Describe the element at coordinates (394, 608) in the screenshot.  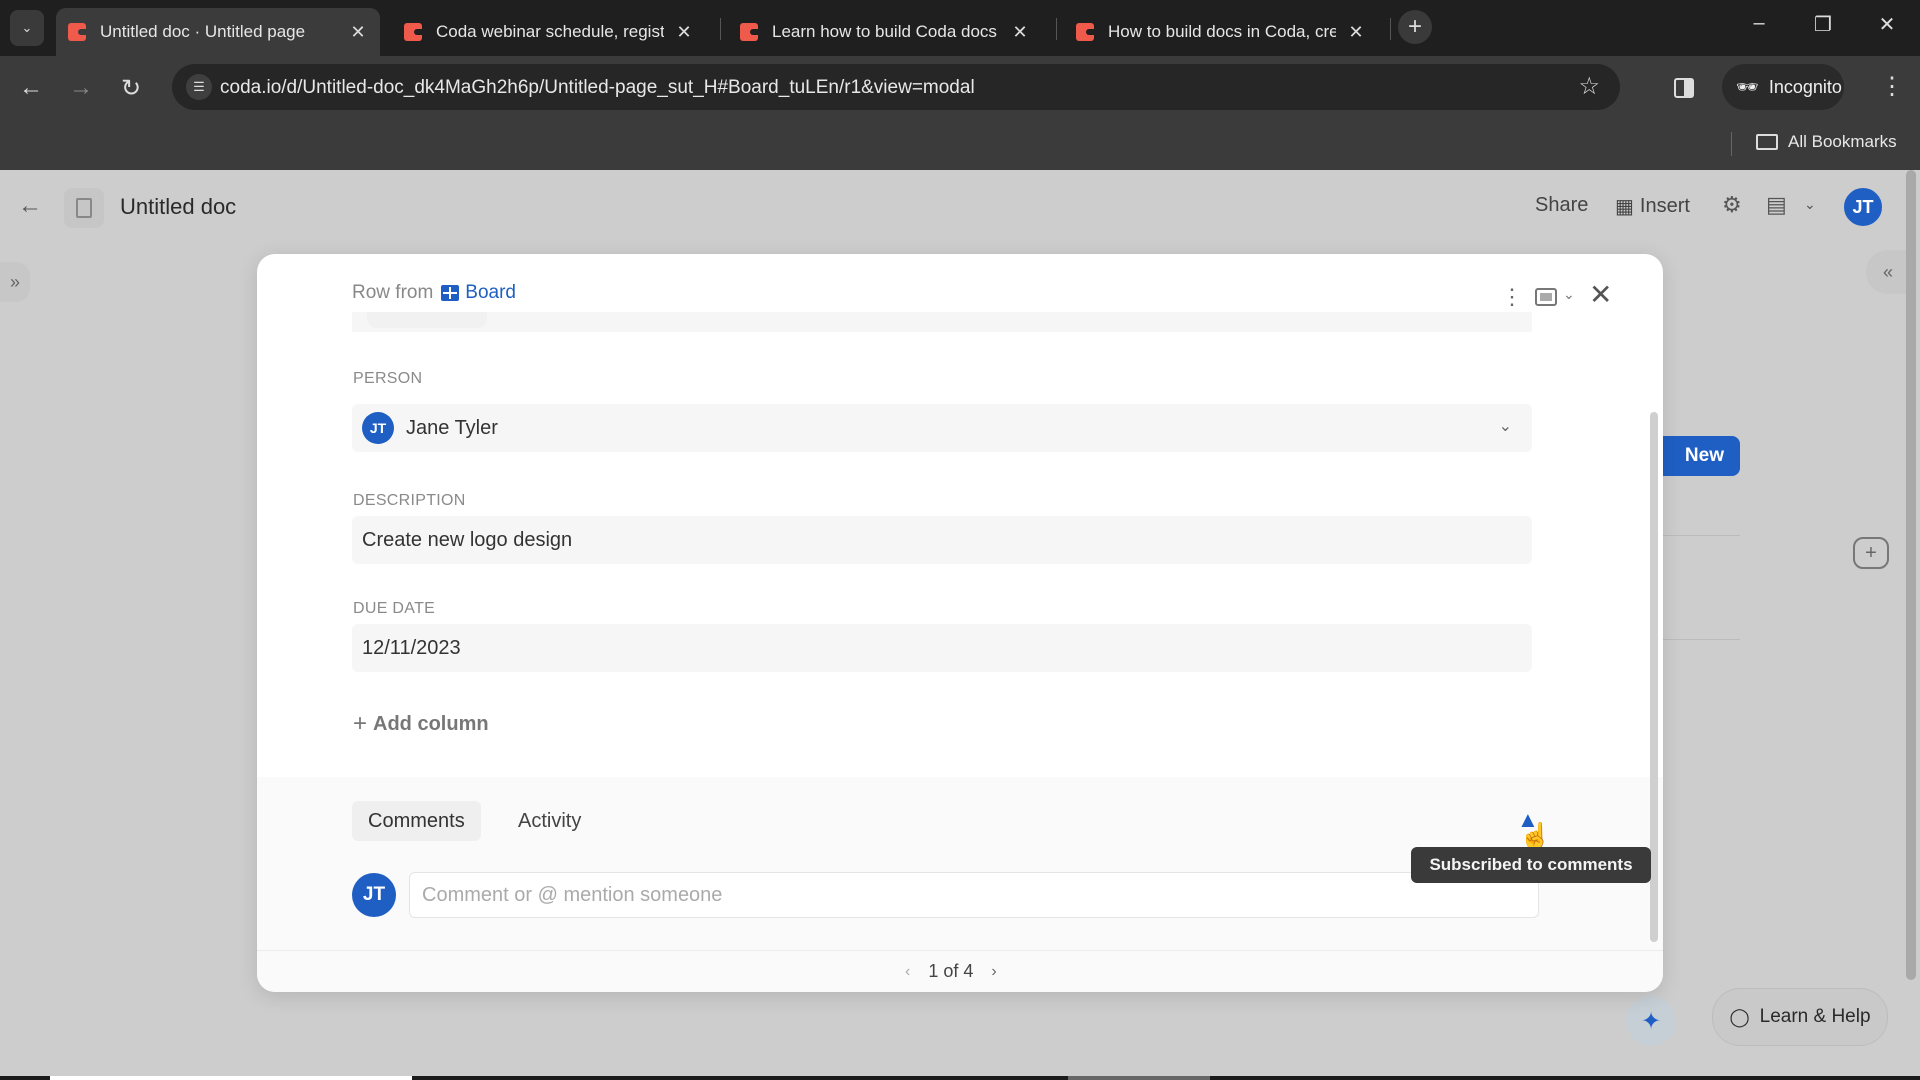
I see `field-label-due-date: DUE DATE` at that location.